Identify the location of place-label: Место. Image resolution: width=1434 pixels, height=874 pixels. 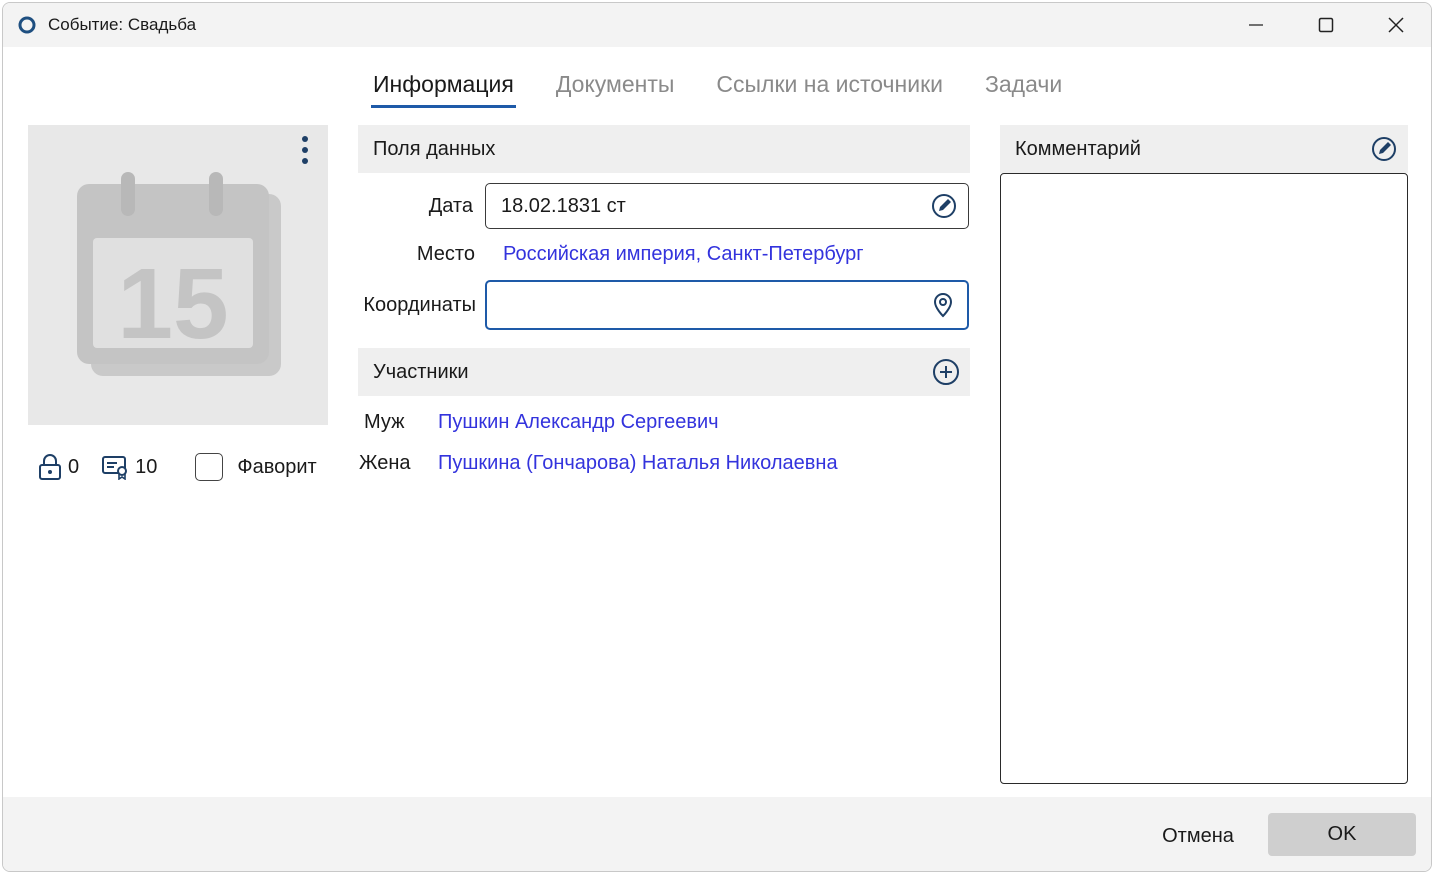
(445, 254).